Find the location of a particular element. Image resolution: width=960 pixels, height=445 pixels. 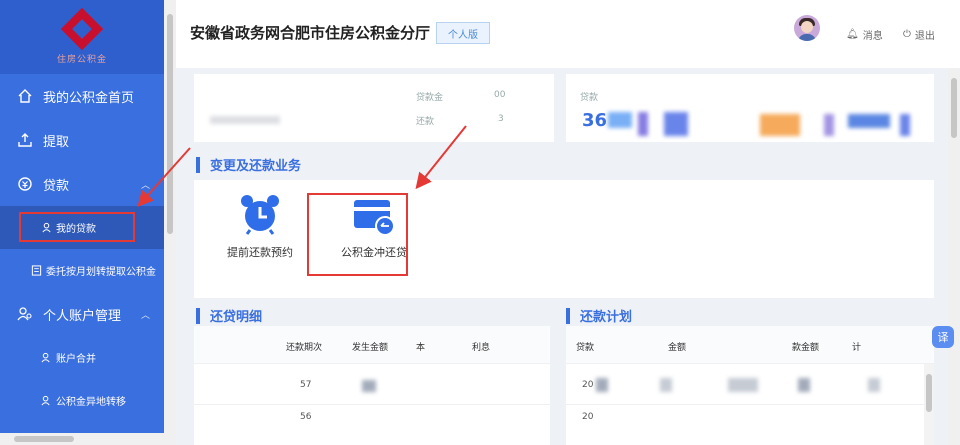

sidebar-item-label: 个人账户管理 is located at coordinates (82, 316).